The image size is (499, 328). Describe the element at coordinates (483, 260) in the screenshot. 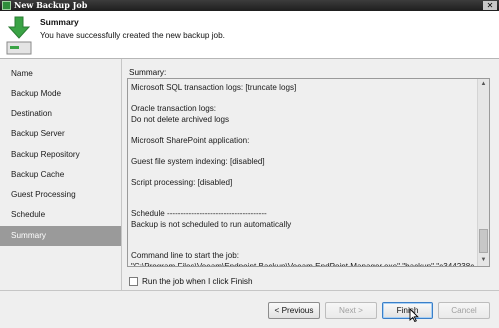

I see `scroll-down-arrow-icon: ▼` at that location.